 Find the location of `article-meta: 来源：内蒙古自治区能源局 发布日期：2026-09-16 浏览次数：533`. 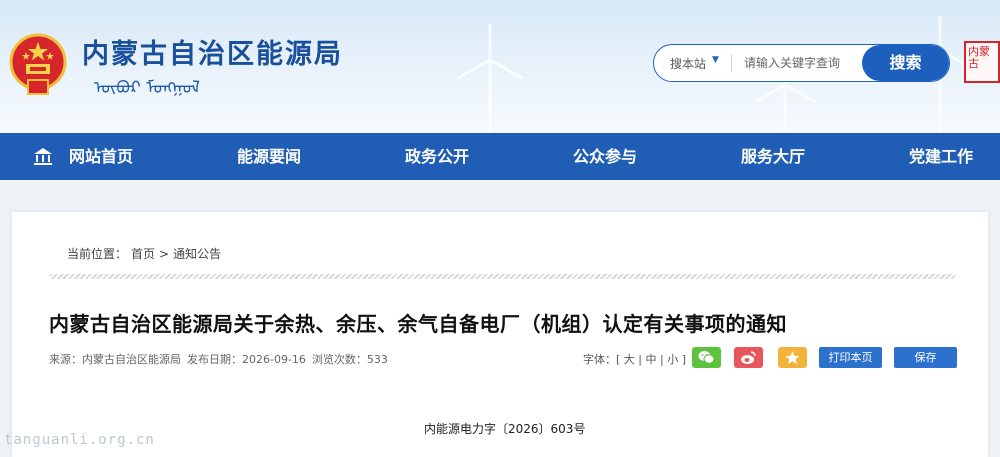

article-meta: 来源：内蒙古自治区能源局 发布日期：2026-09-16 浏览次数：533 is located at coordinates (221, 359).